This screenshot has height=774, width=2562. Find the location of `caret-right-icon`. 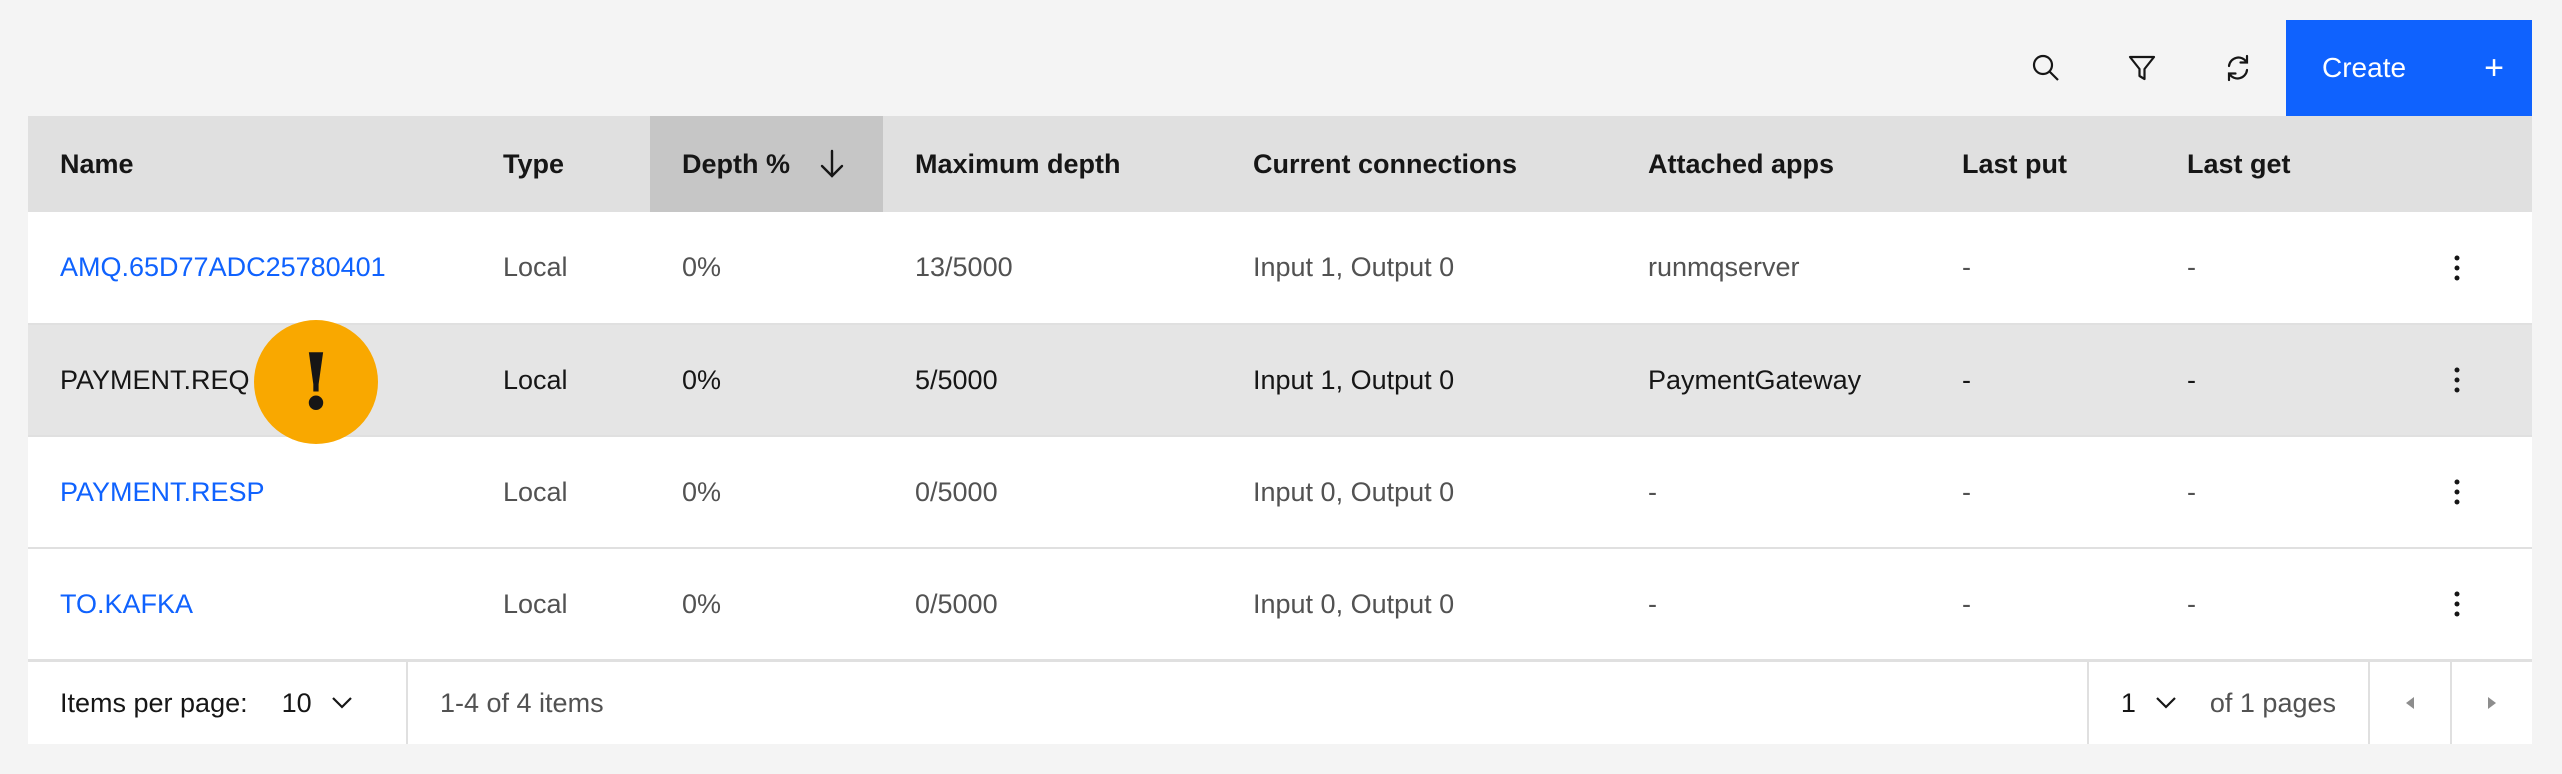

caret-right-icon is located at coordinates (2492, 703).